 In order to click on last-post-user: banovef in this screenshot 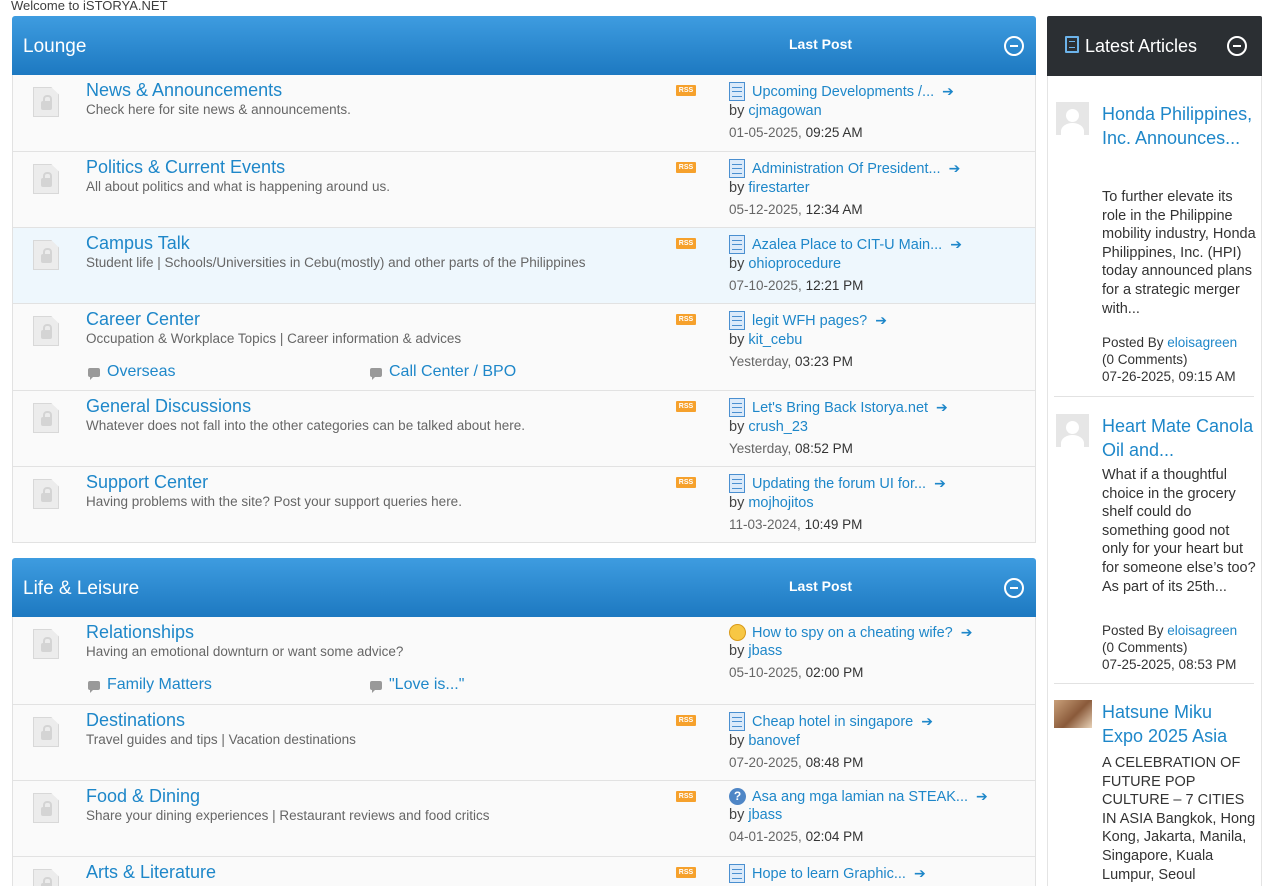, I will do `click(774, 741)`.